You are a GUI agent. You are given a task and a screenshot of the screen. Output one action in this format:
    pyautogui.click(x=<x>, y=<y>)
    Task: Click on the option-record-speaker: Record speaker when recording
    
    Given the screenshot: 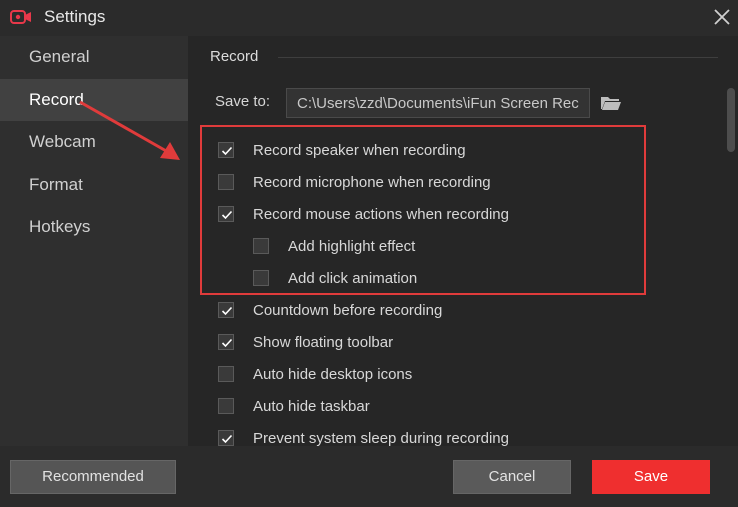 What is the action you would take?
    pyautogui.click(x=342, y=150)
    